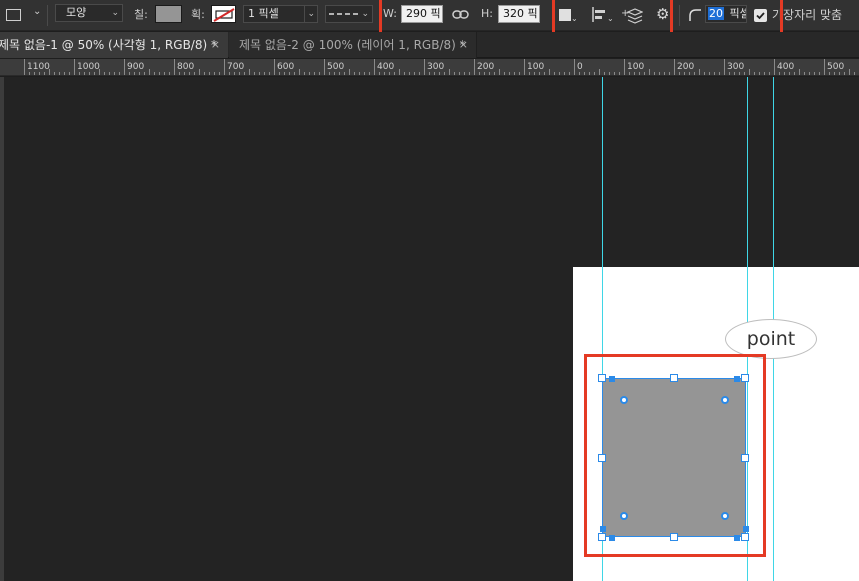 The image size is (859, 581). I want to click on stroke-width-value: 1 픽셀, so click(263, 13).